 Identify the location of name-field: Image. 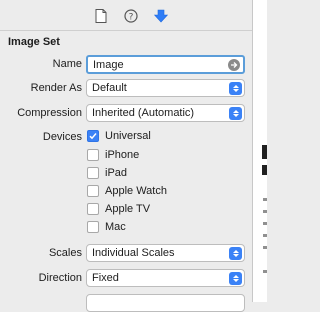
(165, 64).